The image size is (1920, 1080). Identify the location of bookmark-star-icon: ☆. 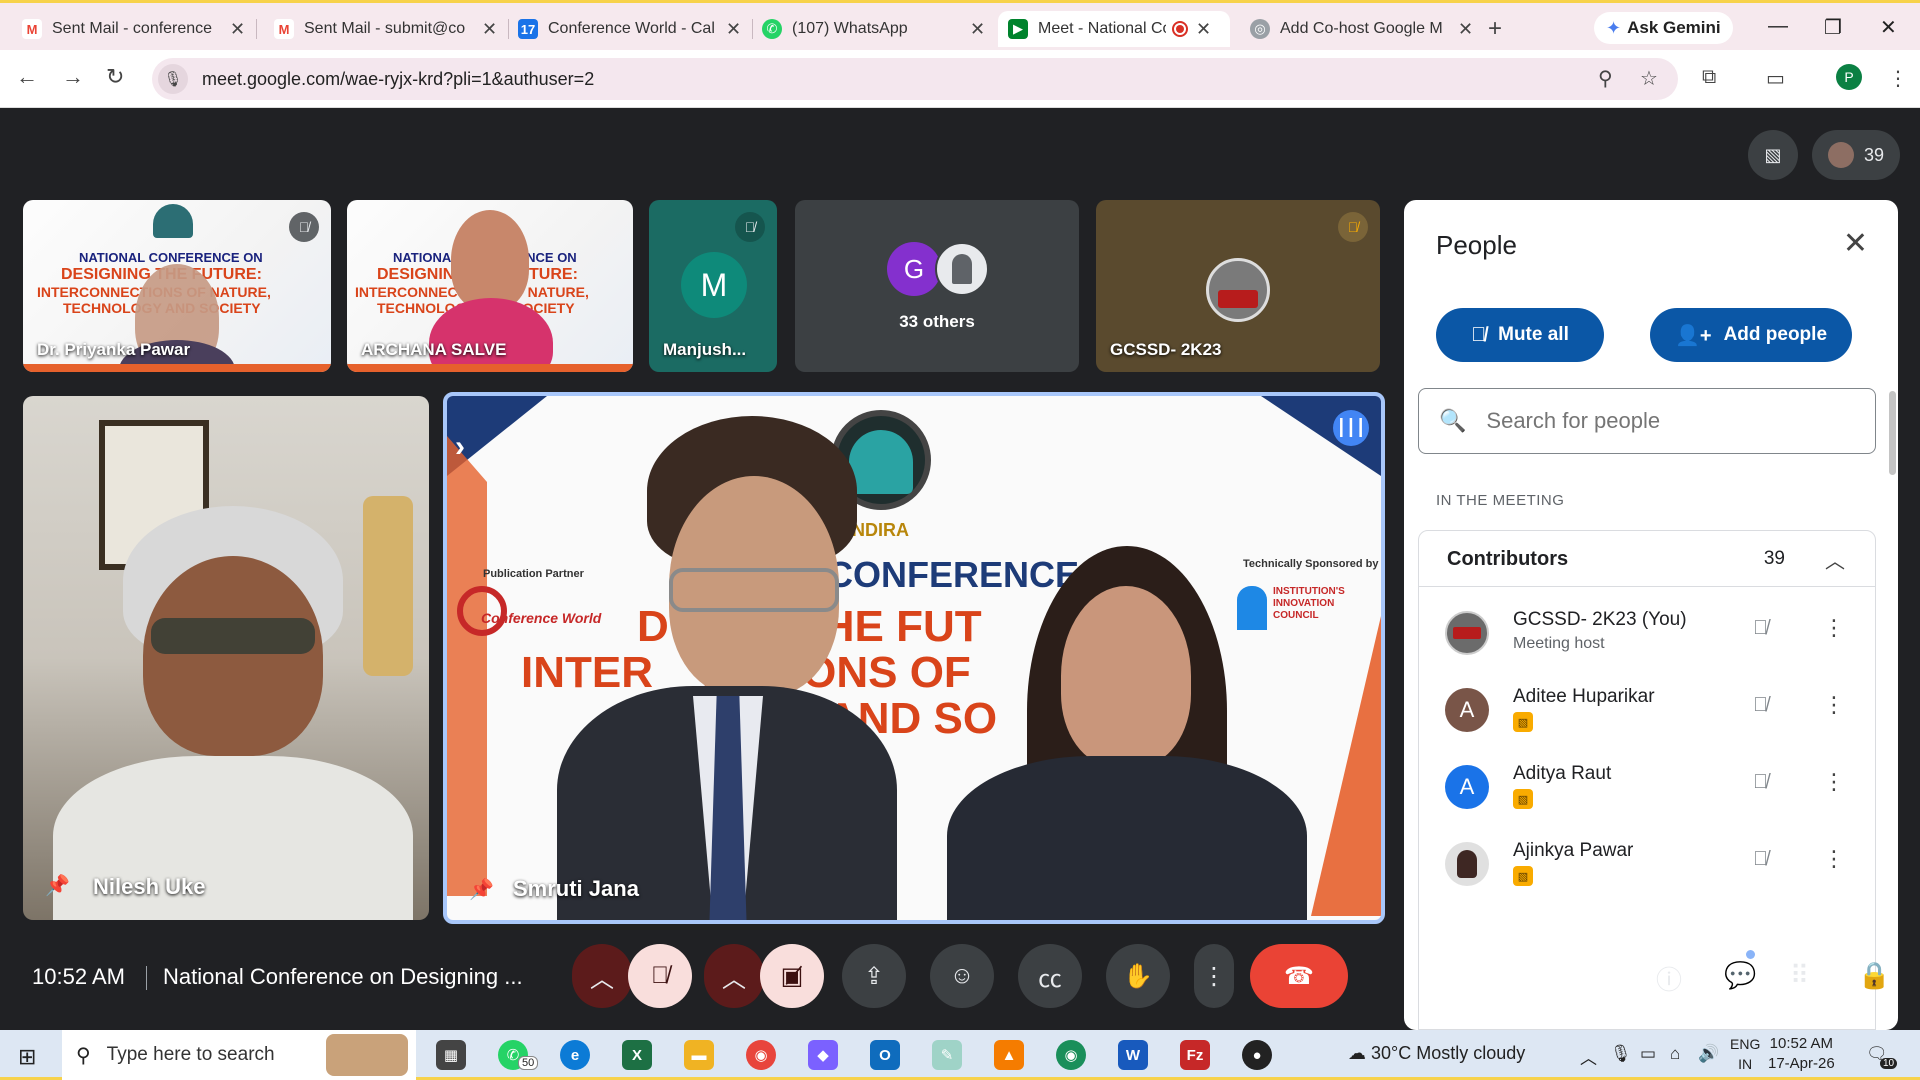
(1649, 78).